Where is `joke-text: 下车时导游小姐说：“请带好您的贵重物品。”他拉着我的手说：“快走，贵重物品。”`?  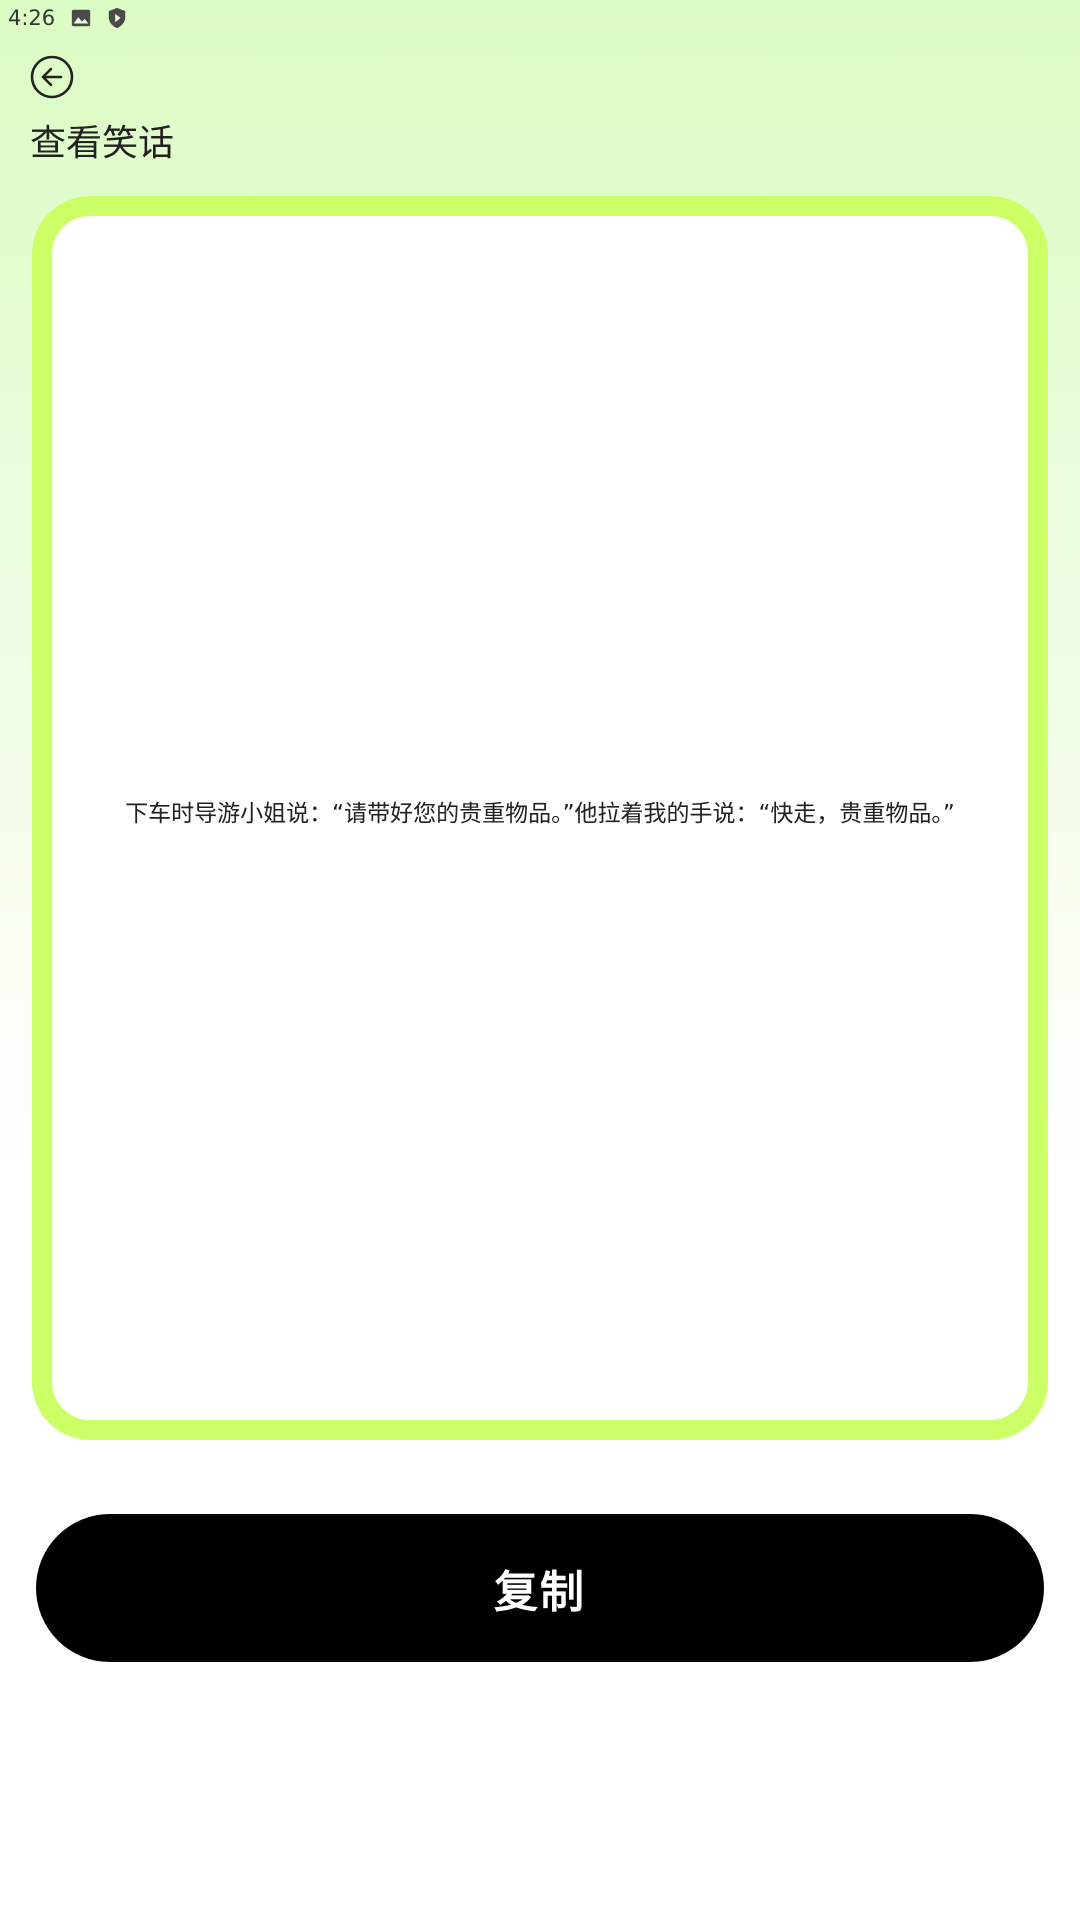 joke-text: 下车时导游小姐说：“请带好您的贵重物品。”他拉着我的手说：“快走，贵重物品。” is located at coordinates (540, 814).